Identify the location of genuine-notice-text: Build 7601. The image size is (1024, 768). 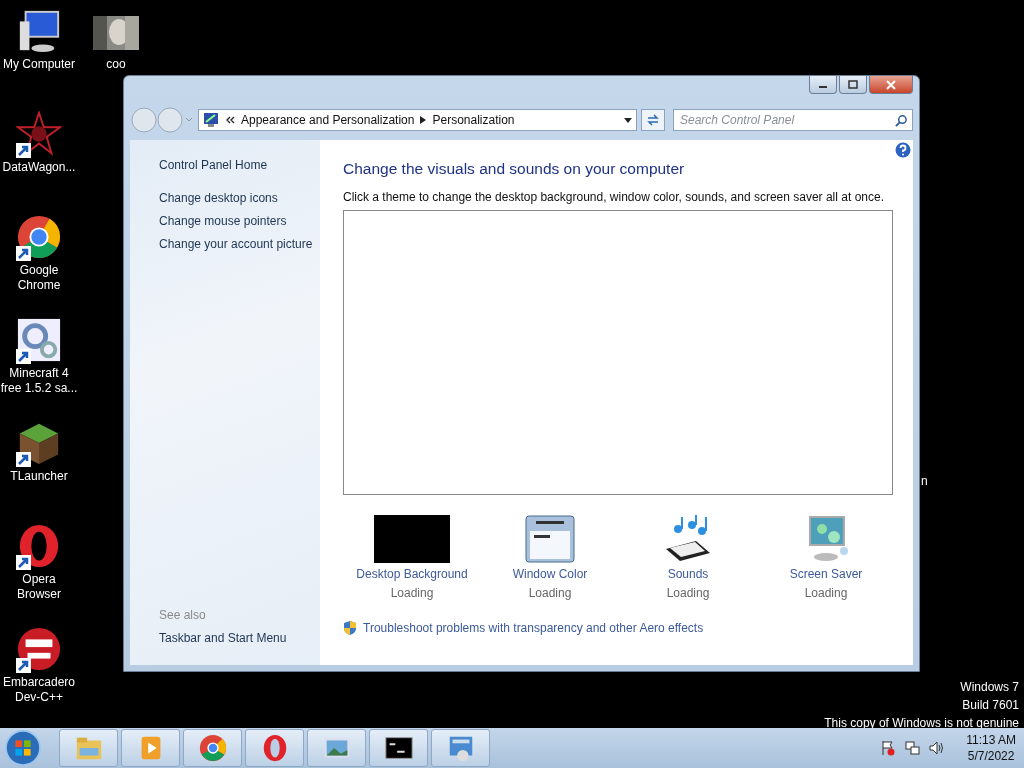
(990, 705).